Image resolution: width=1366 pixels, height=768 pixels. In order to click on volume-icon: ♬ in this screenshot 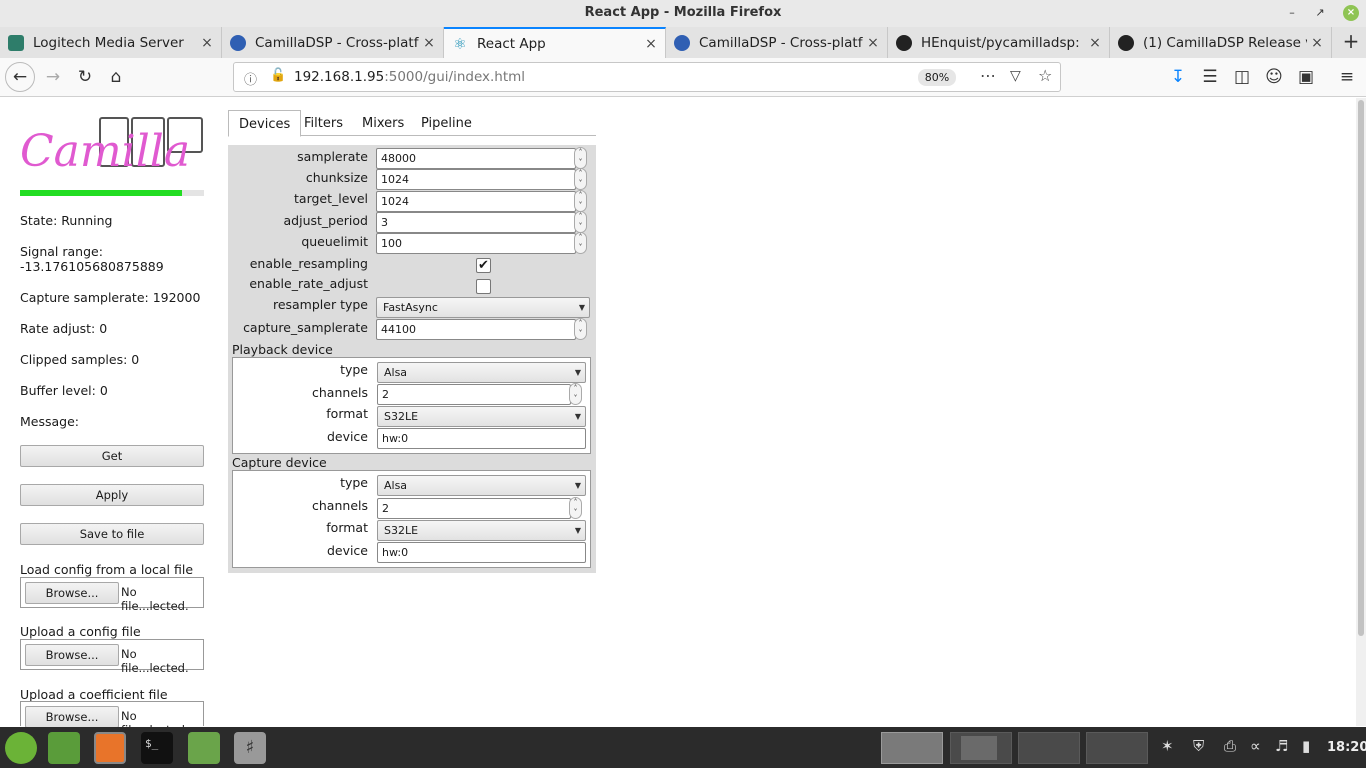, I will do `click(1281, 746)`.